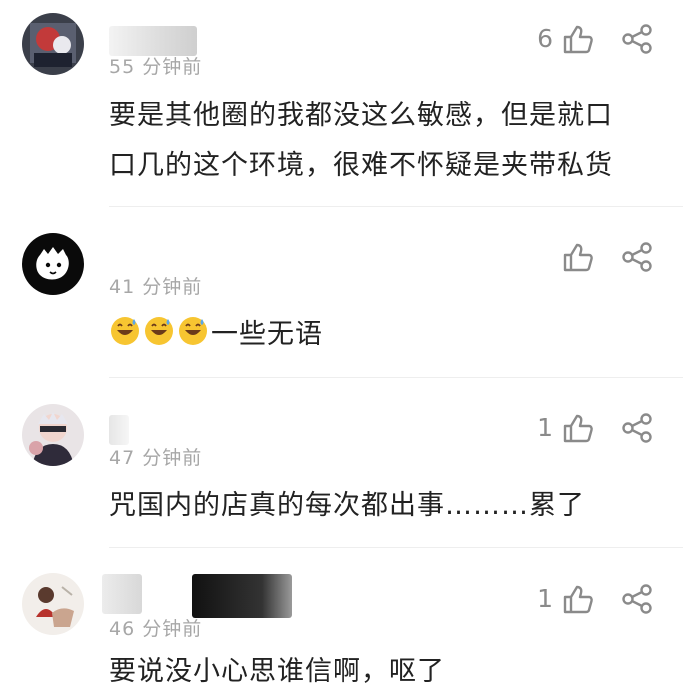 This screenshot has width=683, height=700. What do you see at coordinates (156, 629) in the screenshot?
I see `comment-time: 46 分钟前` at bounding box center [156, 629].